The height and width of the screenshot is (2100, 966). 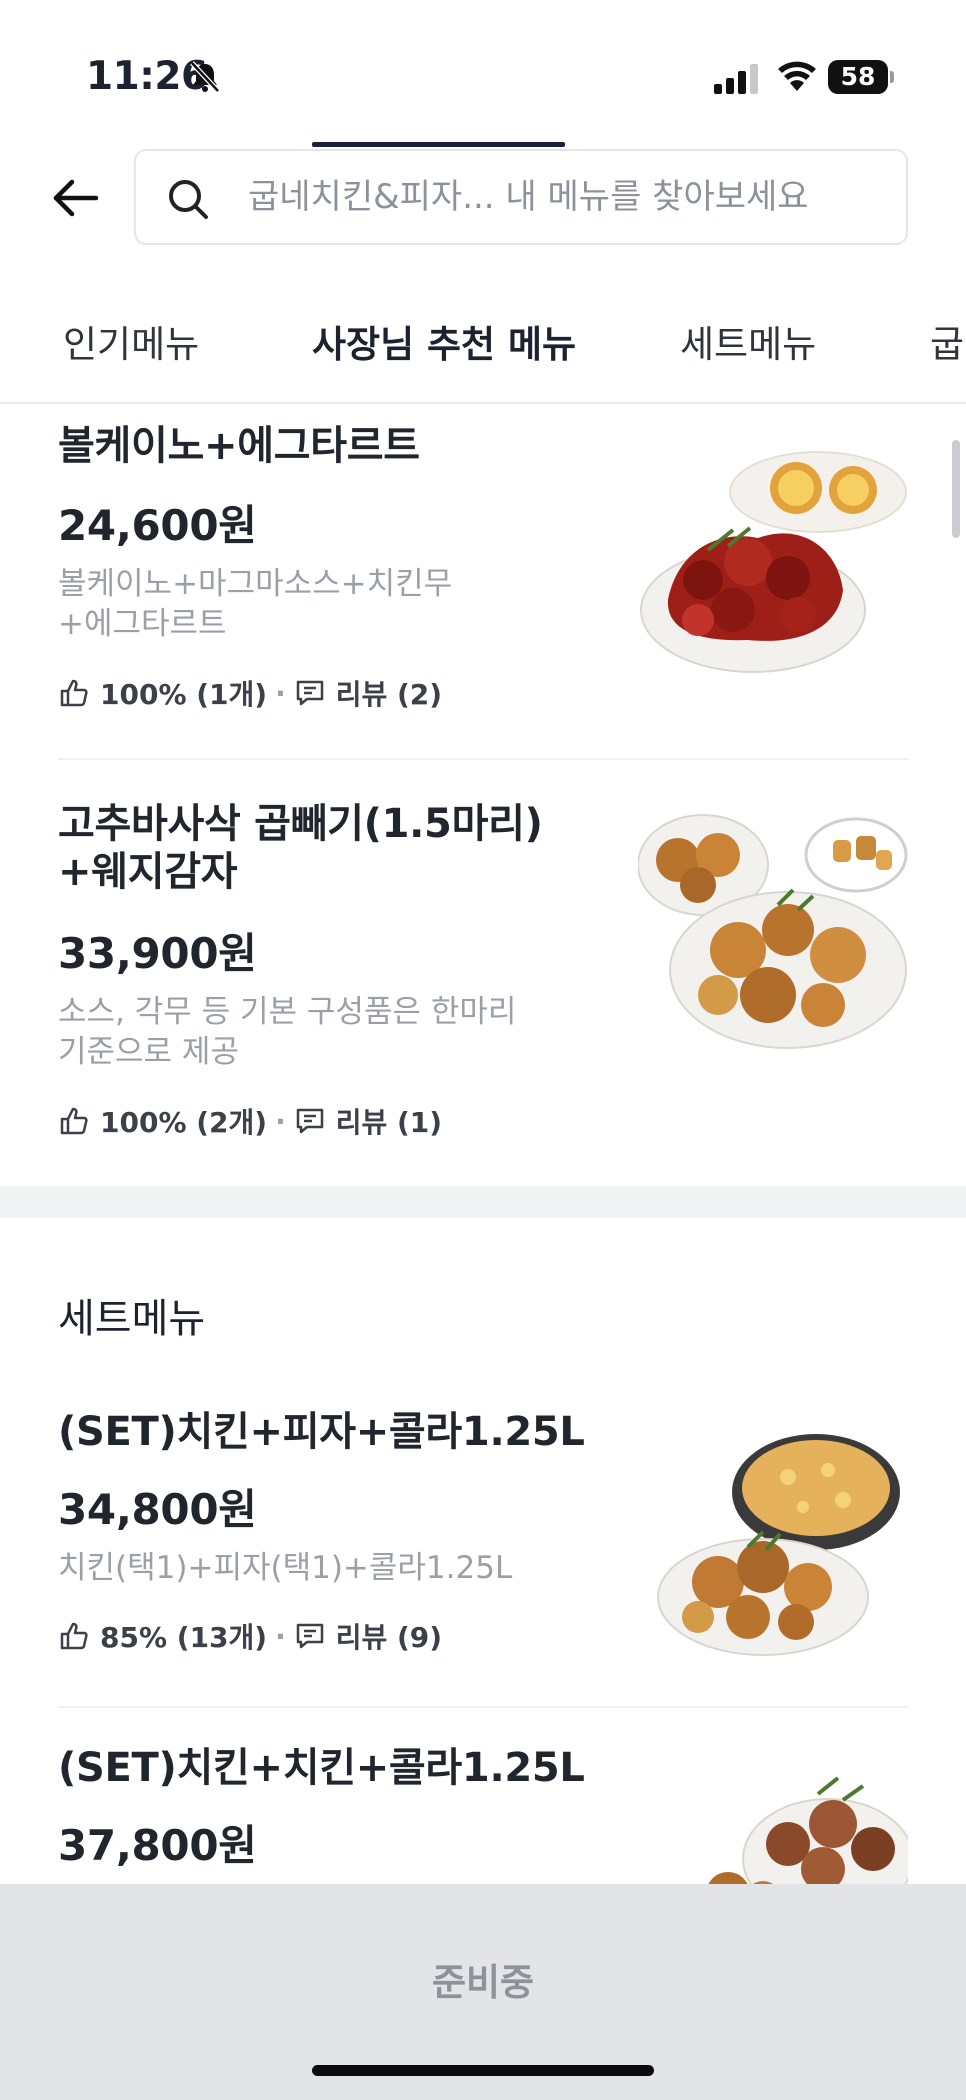 What do you see at coordinates (956, 489) in the screenshot?
I see `scrollbar` at bounding box center [956, 489].